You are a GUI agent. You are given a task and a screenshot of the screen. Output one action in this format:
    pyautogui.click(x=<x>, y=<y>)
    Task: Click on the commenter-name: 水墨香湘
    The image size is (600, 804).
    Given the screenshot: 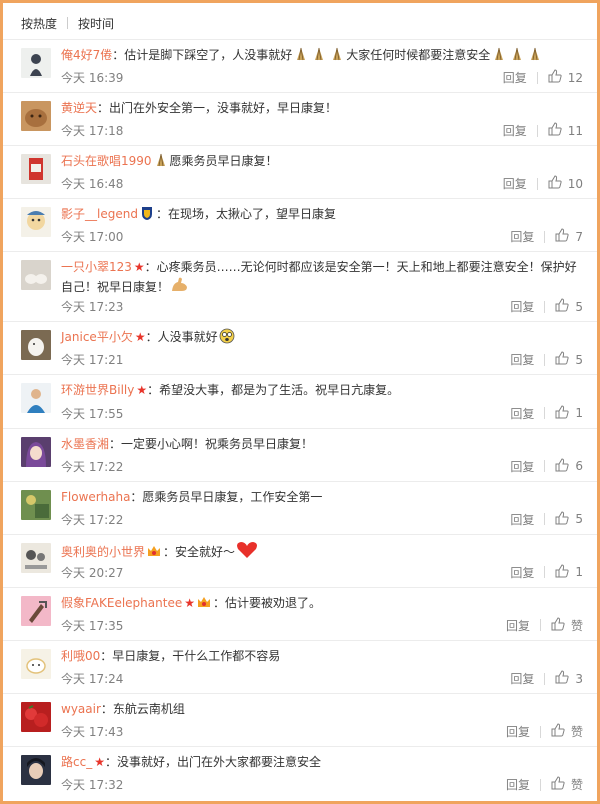 What is the action you would take?
    pyautogui.click(x=85, y=444)
    